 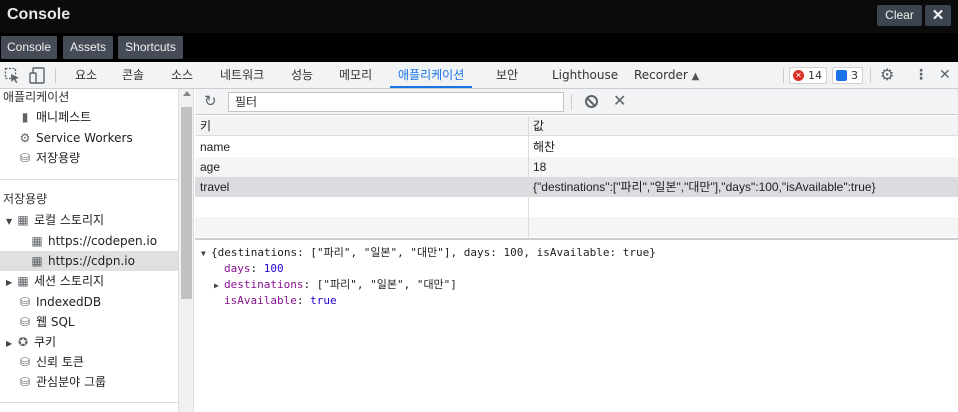 I want to click on tab-application: 애플리케이션, so click(x=431, y=75).